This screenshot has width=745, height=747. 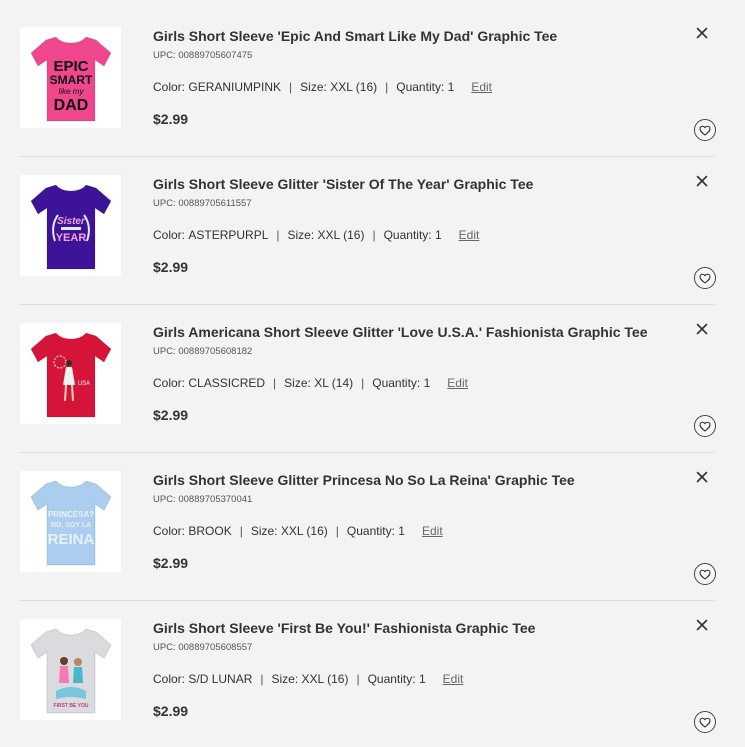 I want to click on shirt-print-text: like my, so click(x=71, y=91).